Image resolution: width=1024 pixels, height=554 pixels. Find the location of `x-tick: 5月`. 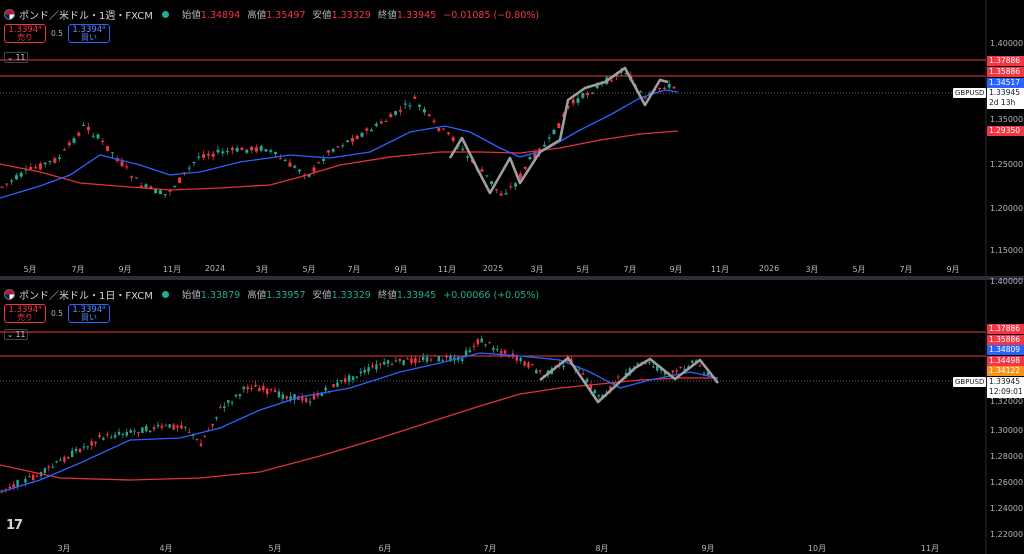

x-tick: 5月 is located at coordinates (583, 269).